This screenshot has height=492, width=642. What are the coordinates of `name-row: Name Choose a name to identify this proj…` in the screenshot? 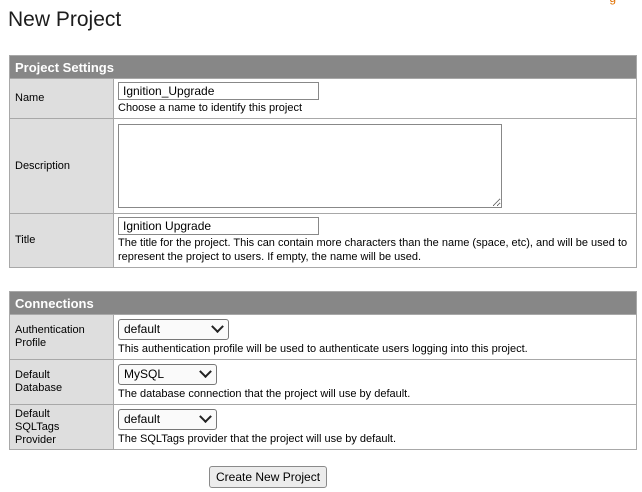 It's located at (323, 98).